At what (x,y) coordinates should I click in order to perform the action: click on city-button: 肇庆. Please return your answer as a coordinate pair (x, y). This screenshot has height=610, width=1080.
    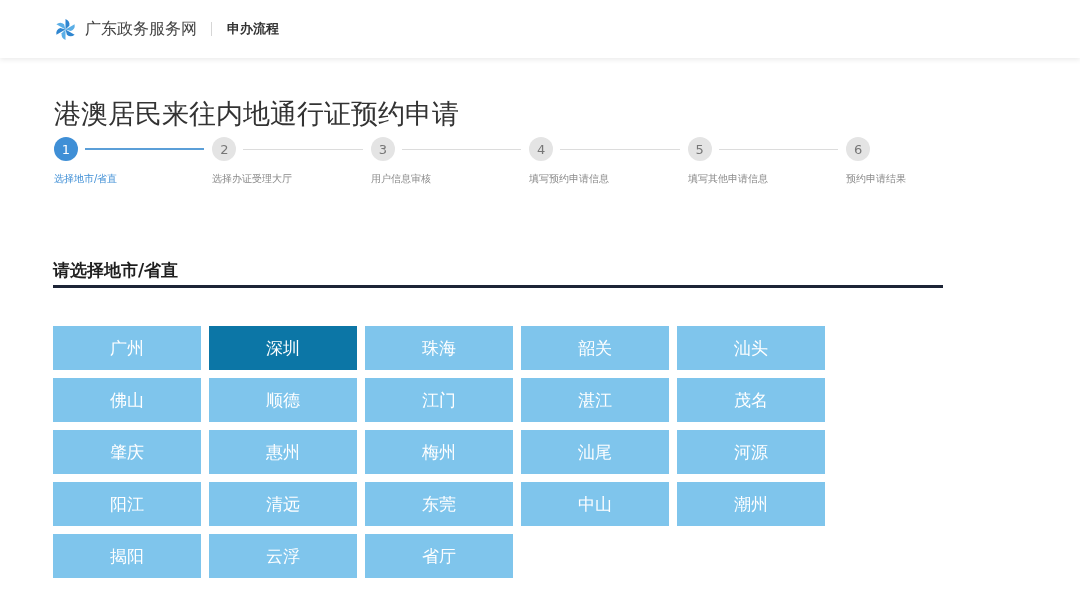
    Looking at the image, I should click on (127, 452).